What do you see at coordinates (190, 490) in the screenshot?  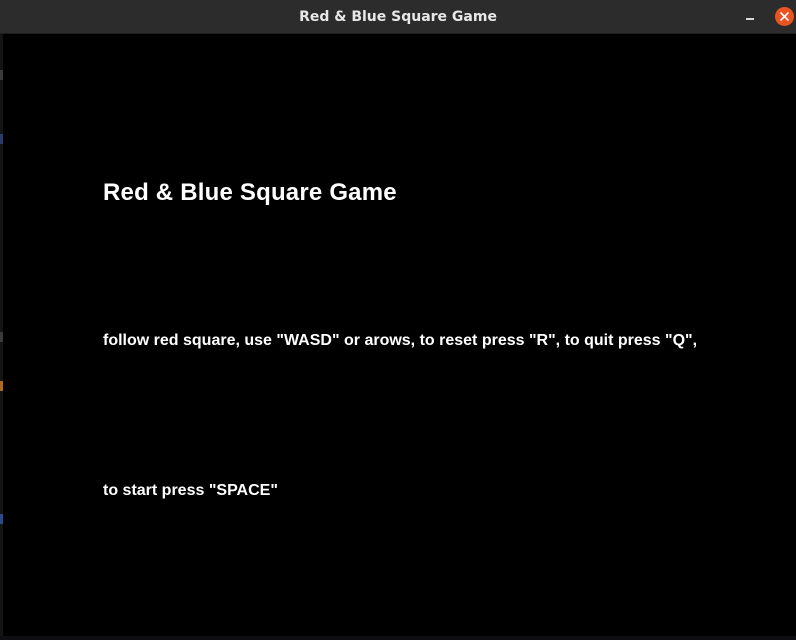 I see `start-hint-text: to start press "SPACE"` at bounding box center [190, 490].